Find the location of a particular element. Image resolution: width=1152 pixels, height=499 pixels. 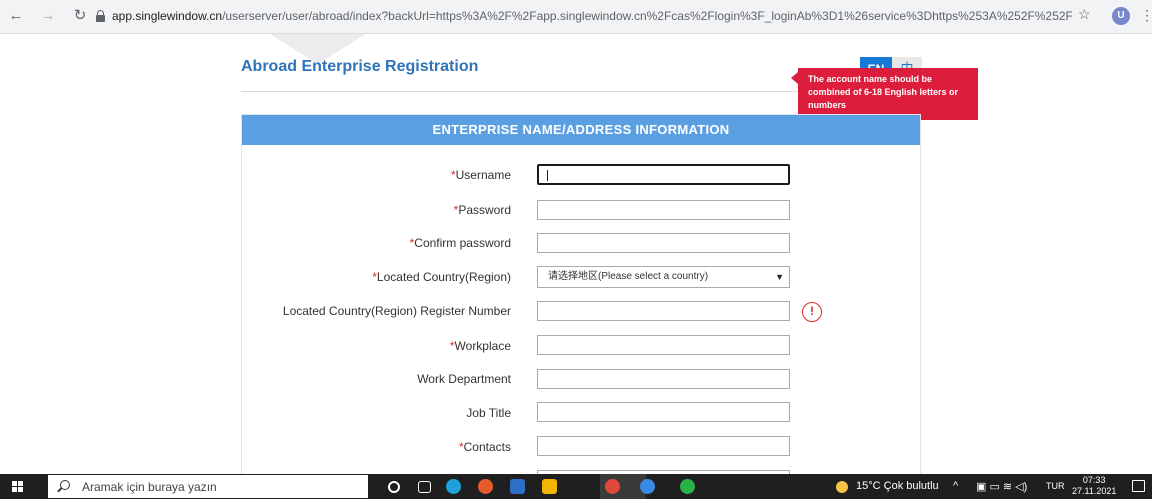

work-department-label: Work Department is located at coordinates (464, 379).